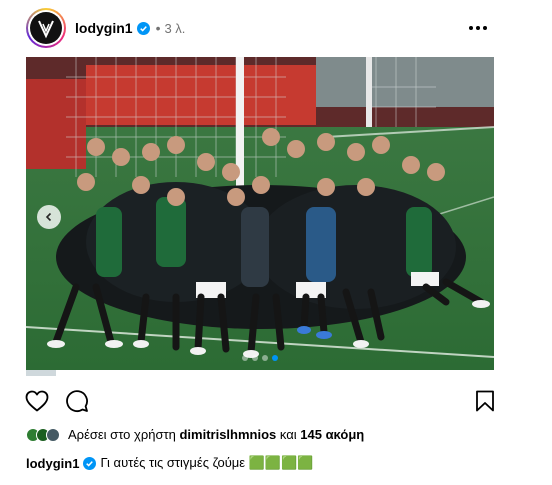 The width and height of the screenshot is (552, 485). I want to click on liker-avatars, so click(43, 434).